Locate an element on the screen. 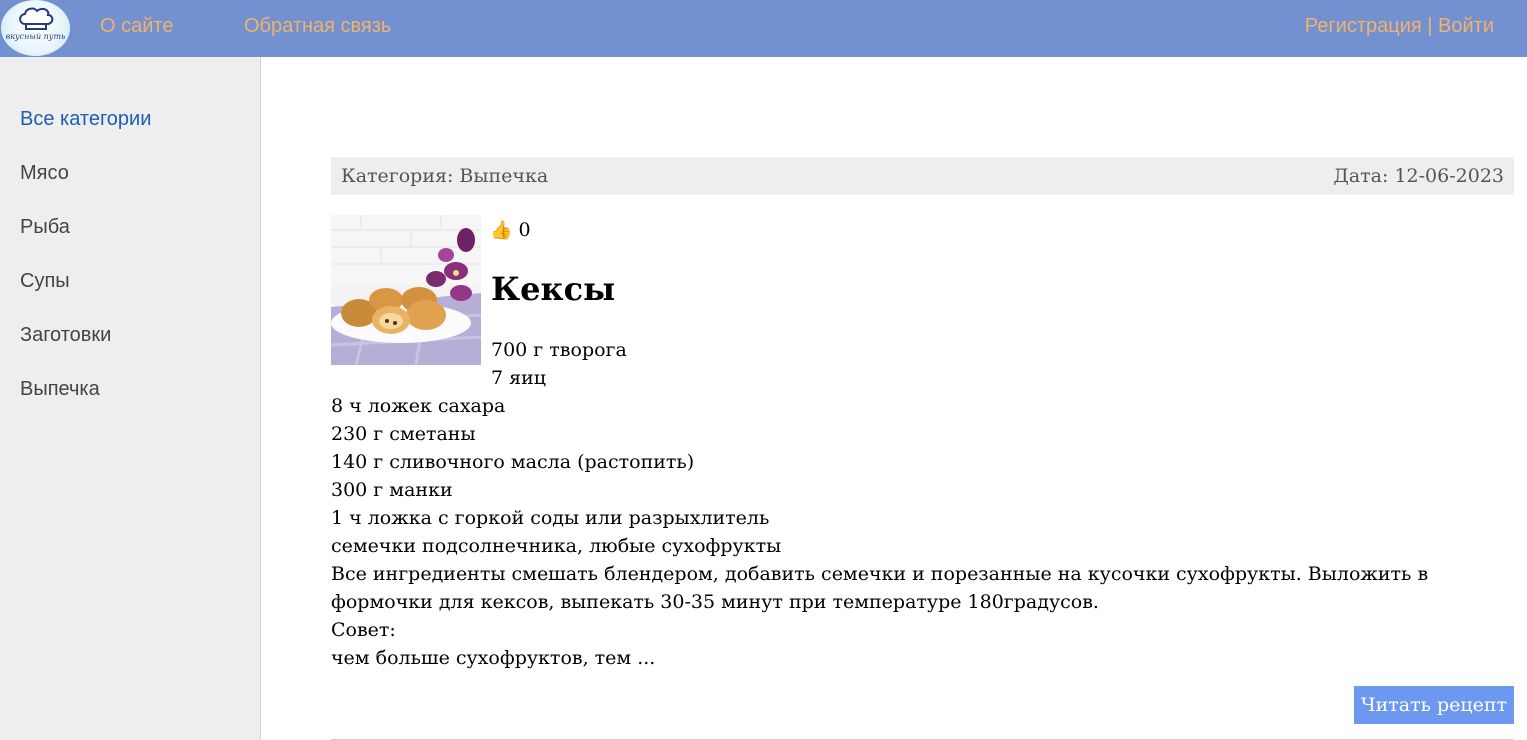 The height and width of the screenshot is (740, 1527). likes-counter: 👍 0 is located at coordinates (510, 230).